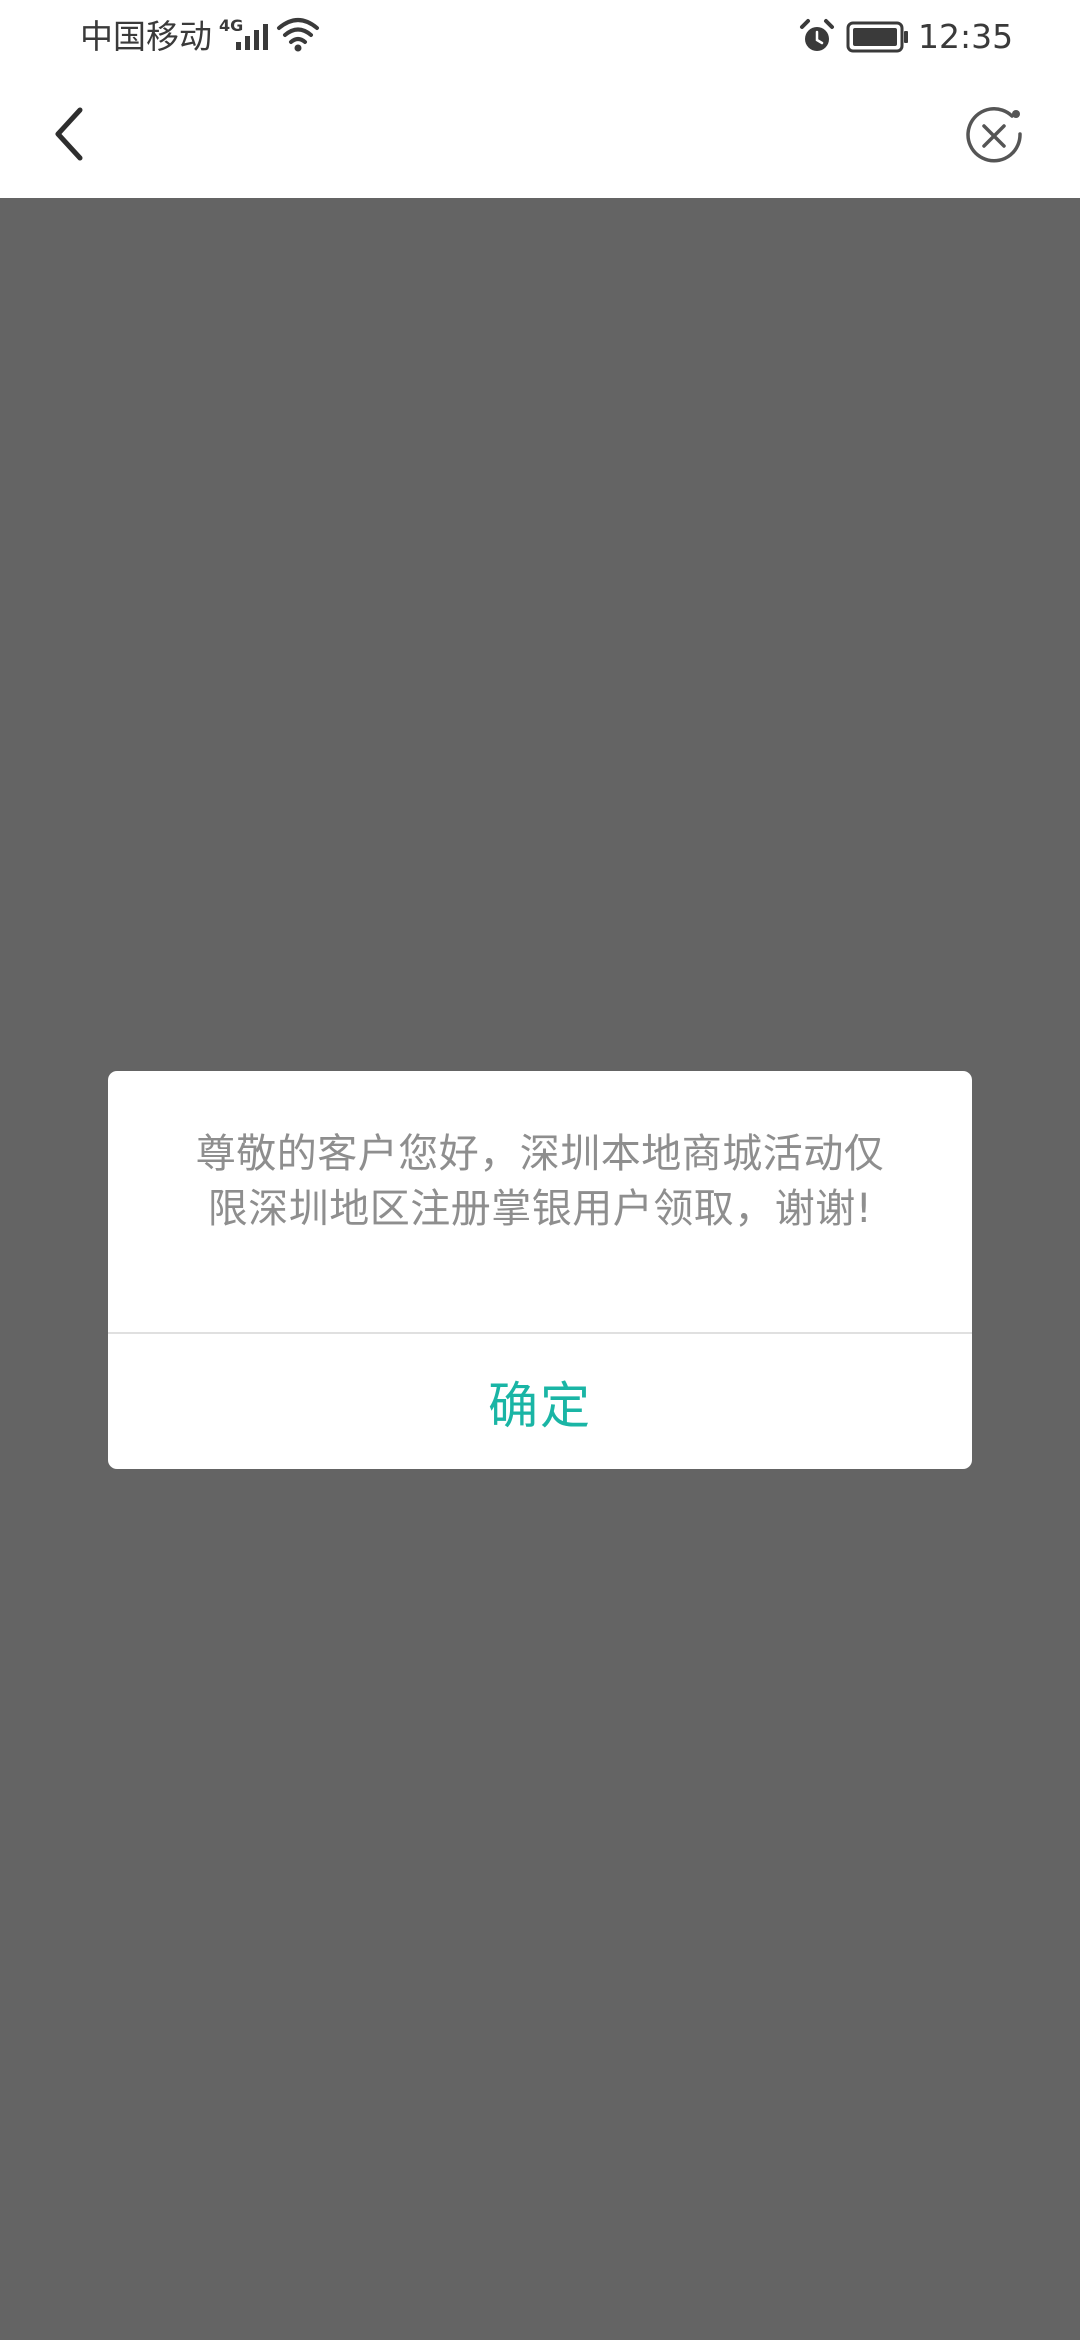 The image size is (1080, 2340). What do you see at coordinates (253, 37) in the screenshot?
I see `signal-icon` at bounding box center [253, 37].